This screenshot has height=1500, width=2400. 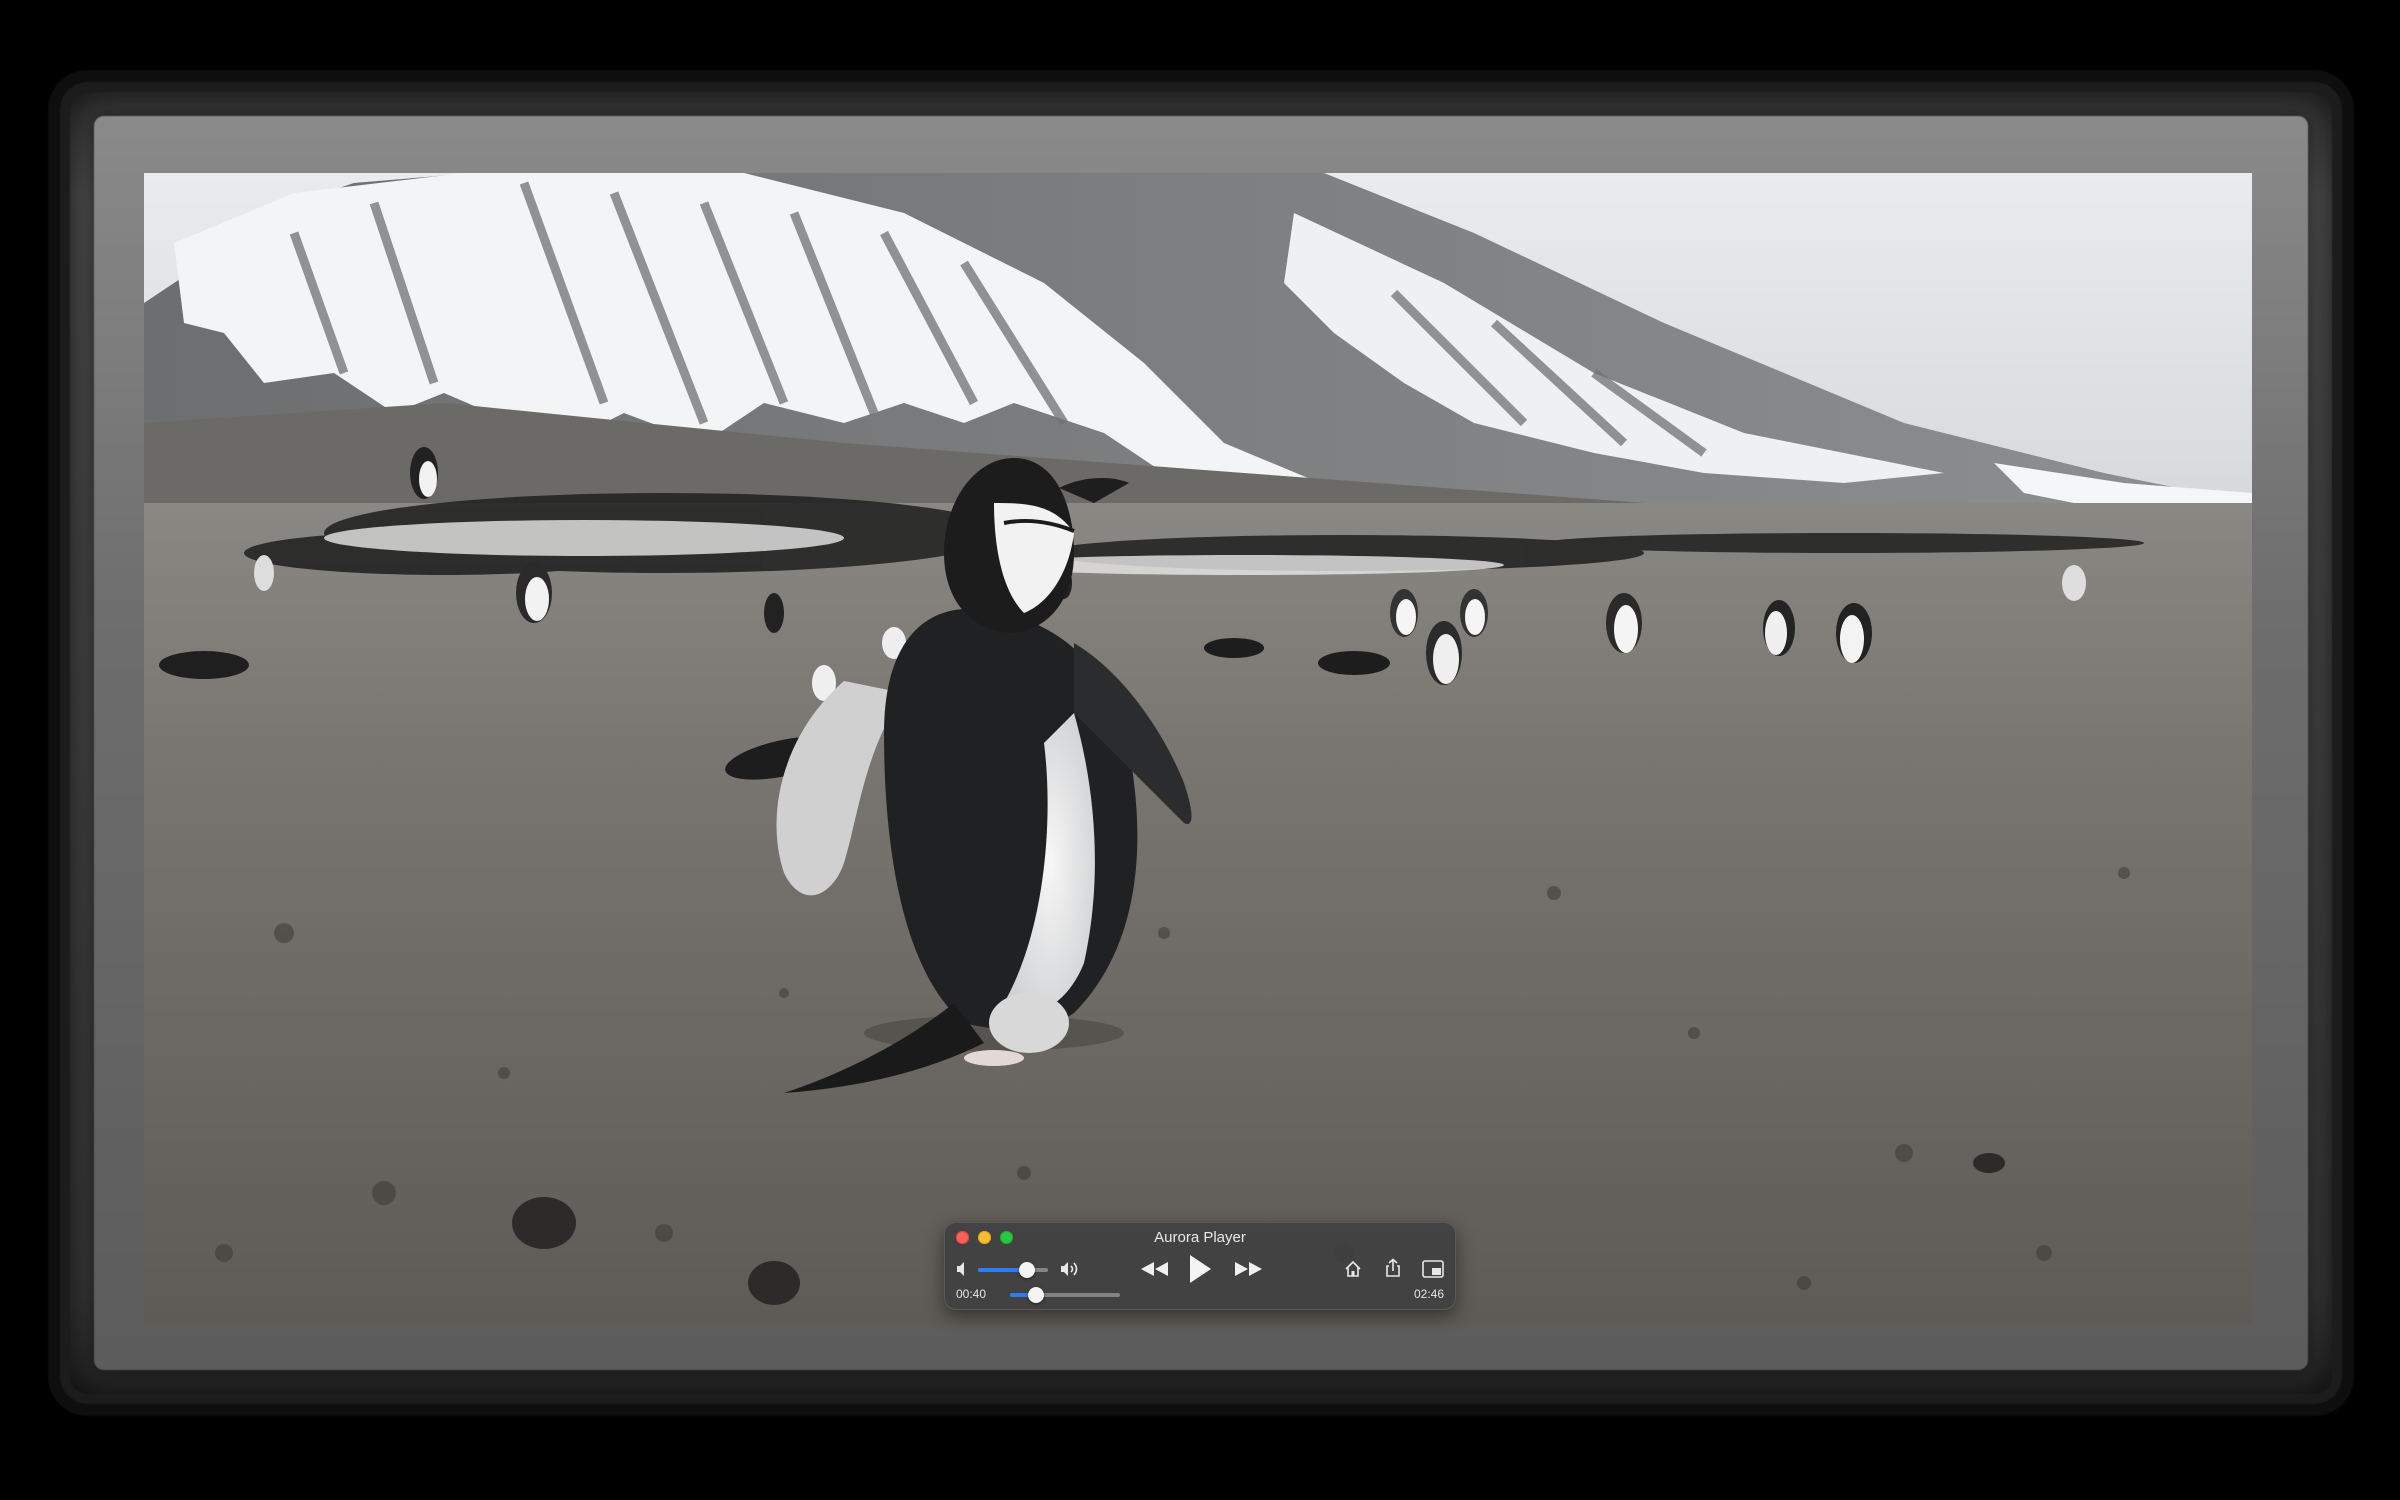 What do you see at coordinates (1065, 1295) in the screenshot?
I see `seek-bar` at bounding box center [1065, 1295].